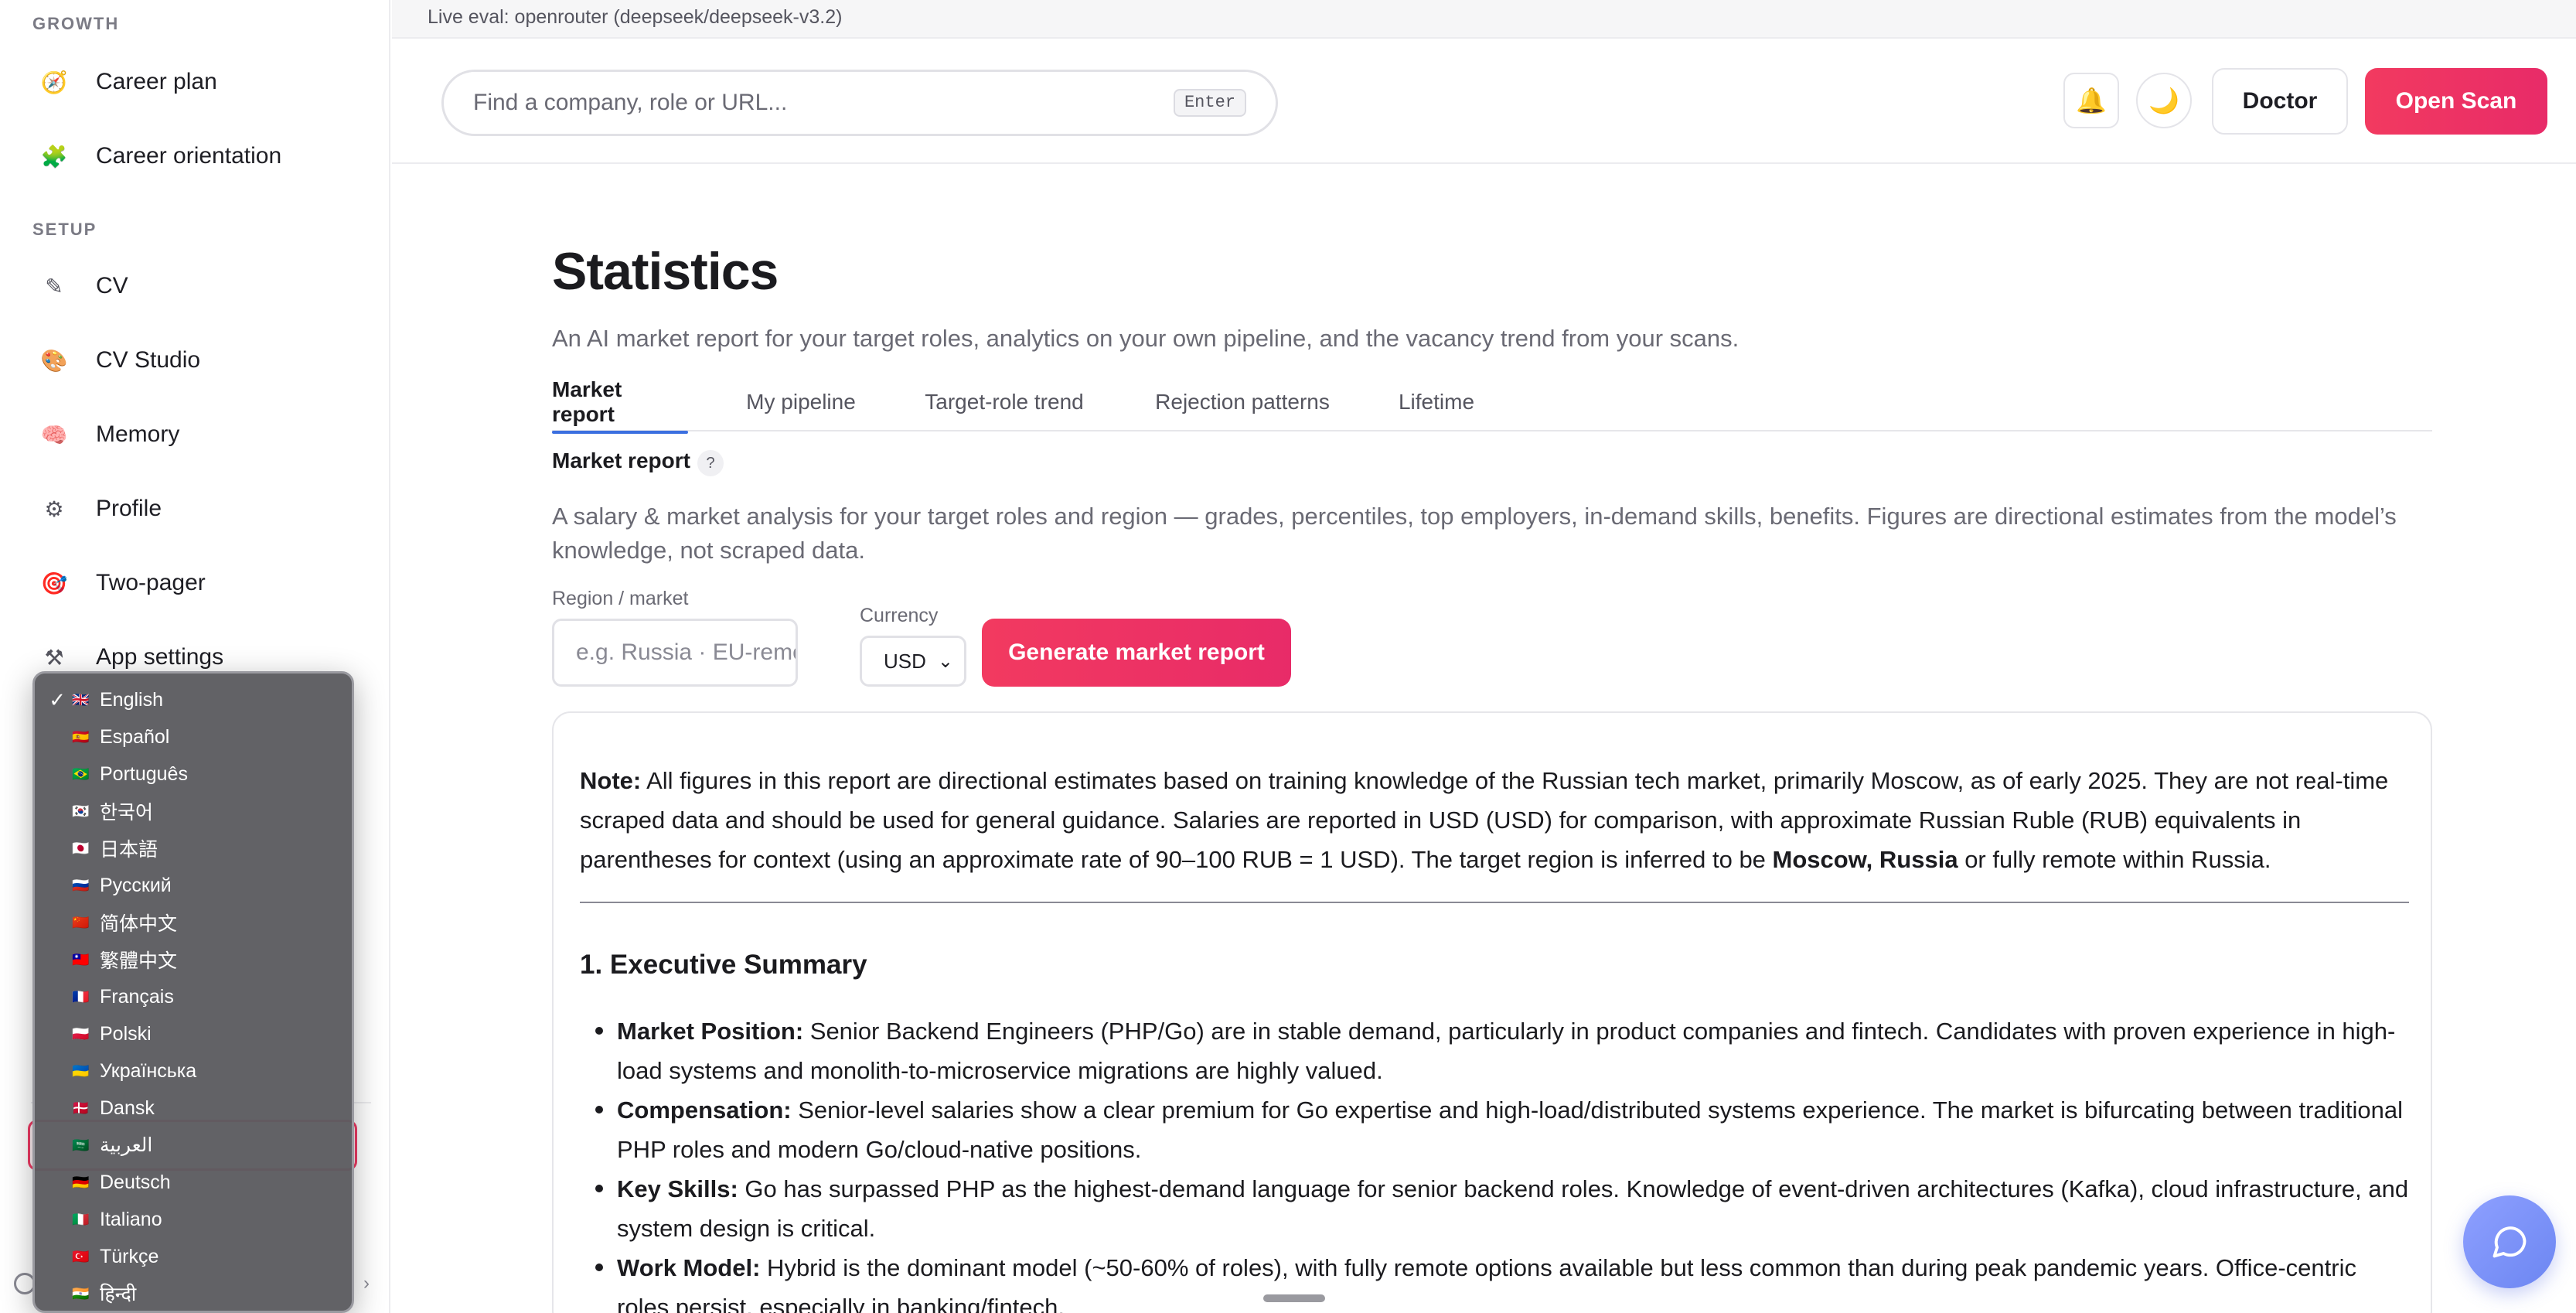  Describe the element at coordinates (193, 996) in the screenshot. I see `language-option-french: 🇫🇷 Français` at that location.